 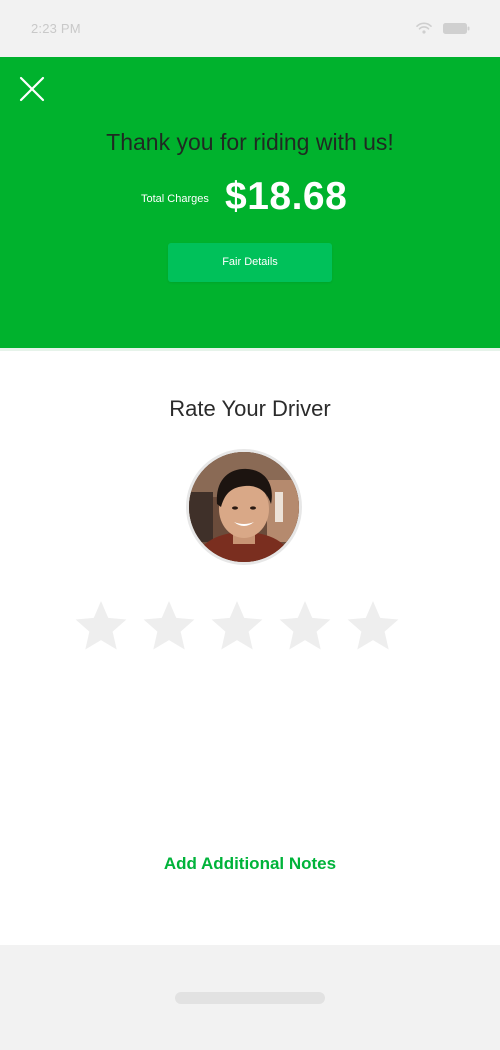 I want to click on status-bar: 2:23 PM, so click(x=250, y=28).